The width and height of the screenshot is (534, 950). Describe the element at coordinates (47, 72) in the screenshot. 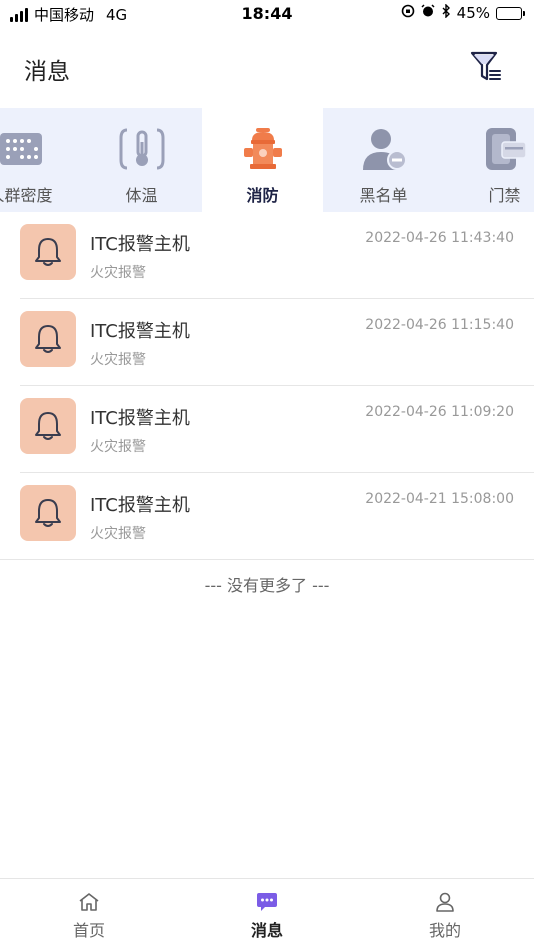

I see `page-title: 消息` at that location.